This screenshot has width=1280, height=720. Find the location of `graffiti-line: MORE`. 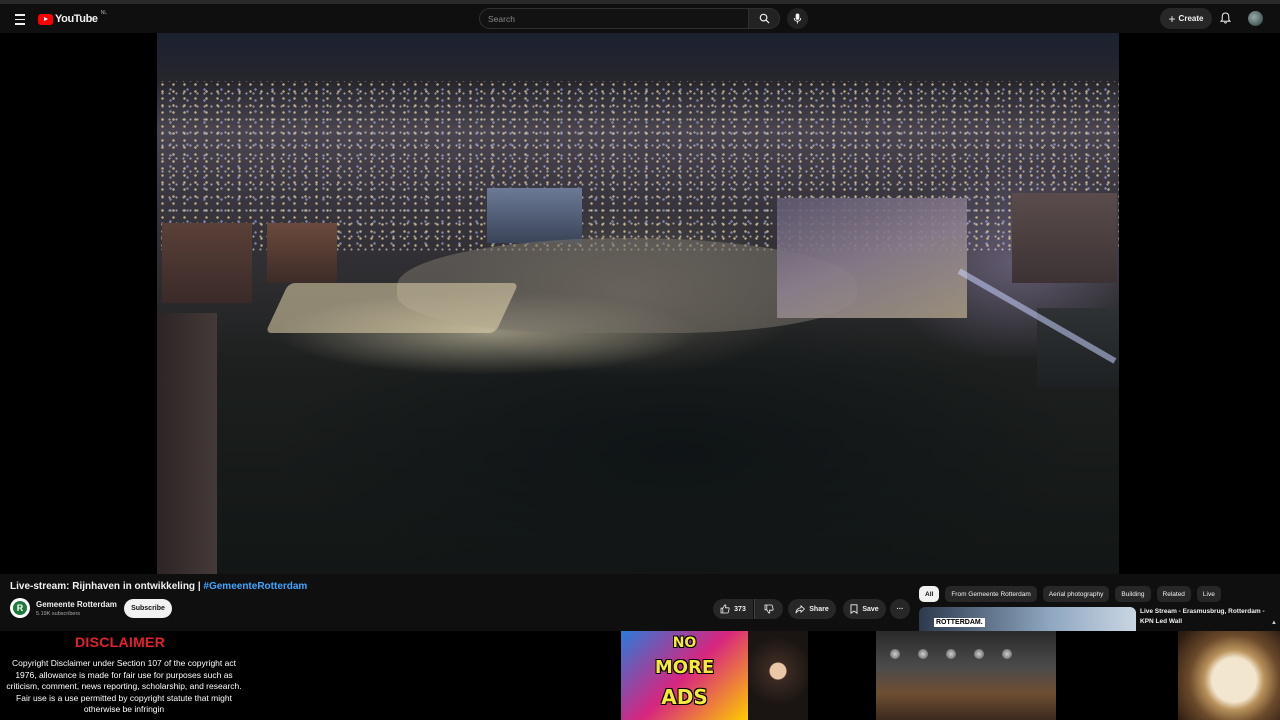

graffiti-line: MORE is located at coordinates (684, 667).